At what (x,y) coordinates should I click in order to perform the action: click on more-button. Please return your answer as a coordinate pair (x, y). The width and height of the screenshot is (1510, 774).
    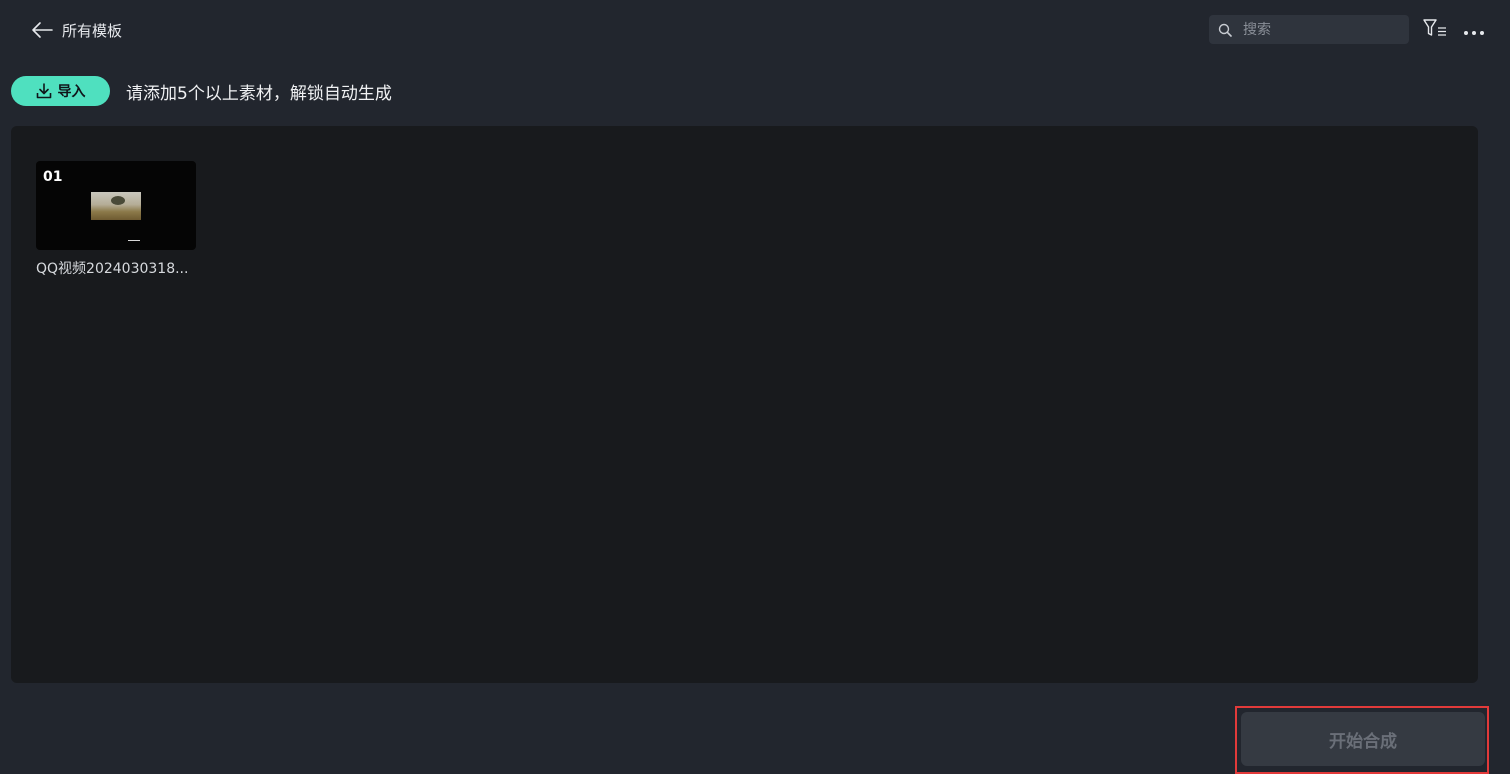
    Looking at the image, I should click on (1474, 30).